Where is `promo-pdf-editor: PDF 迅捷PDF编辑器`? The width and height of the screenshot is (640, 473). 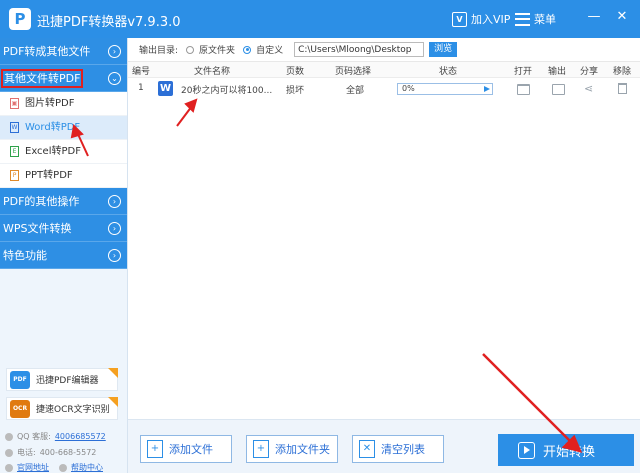
promo-pdf-editor: PDF 迅捷PDF编辑器 is located at coordinates (62, 379).